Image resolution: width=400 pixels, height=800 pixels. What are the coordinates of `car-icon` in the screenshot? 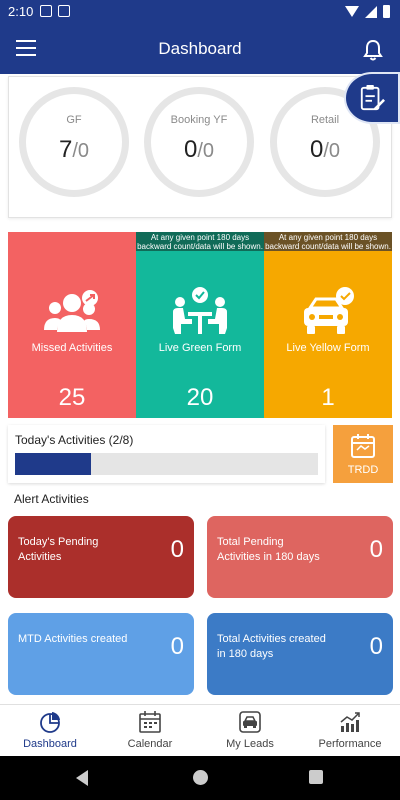 It's located at (250, 722).